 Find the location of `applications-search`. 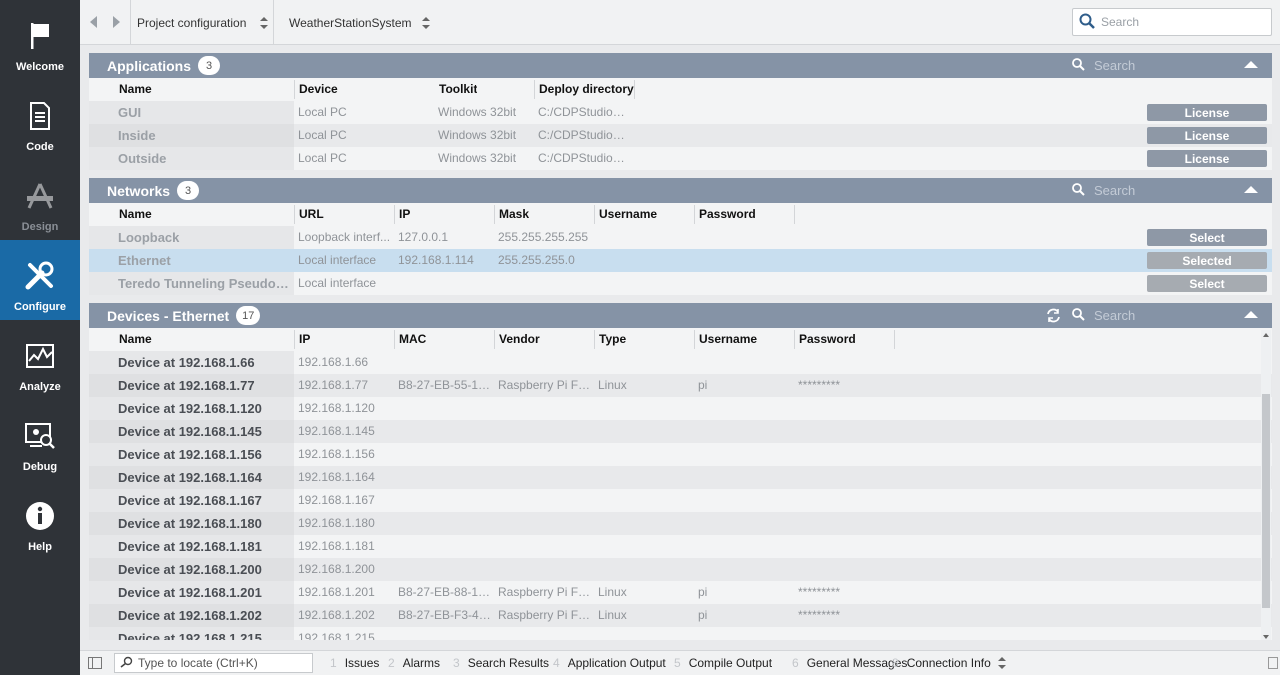

applications-search is located at coordinates (1143, 65).